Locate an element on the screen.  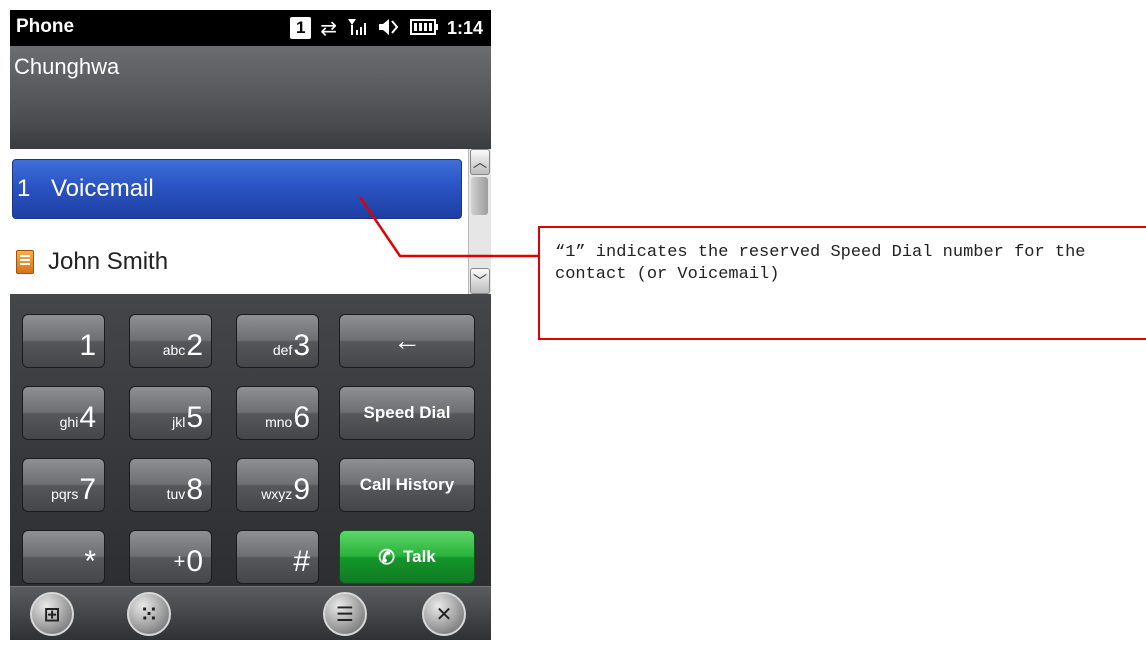
status-icons: 1 ⇄ 1:14 is located at coordinates (386, 28).